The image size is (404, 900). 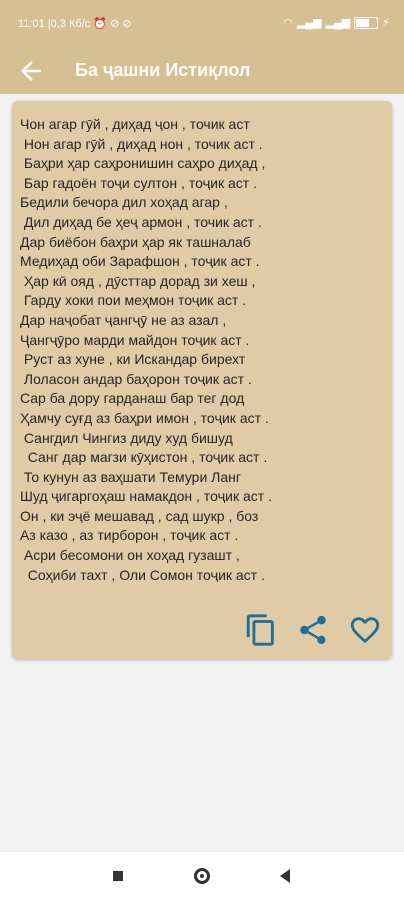 I want to click on alarm-icon: ⏰, so click(x=100, y=24).